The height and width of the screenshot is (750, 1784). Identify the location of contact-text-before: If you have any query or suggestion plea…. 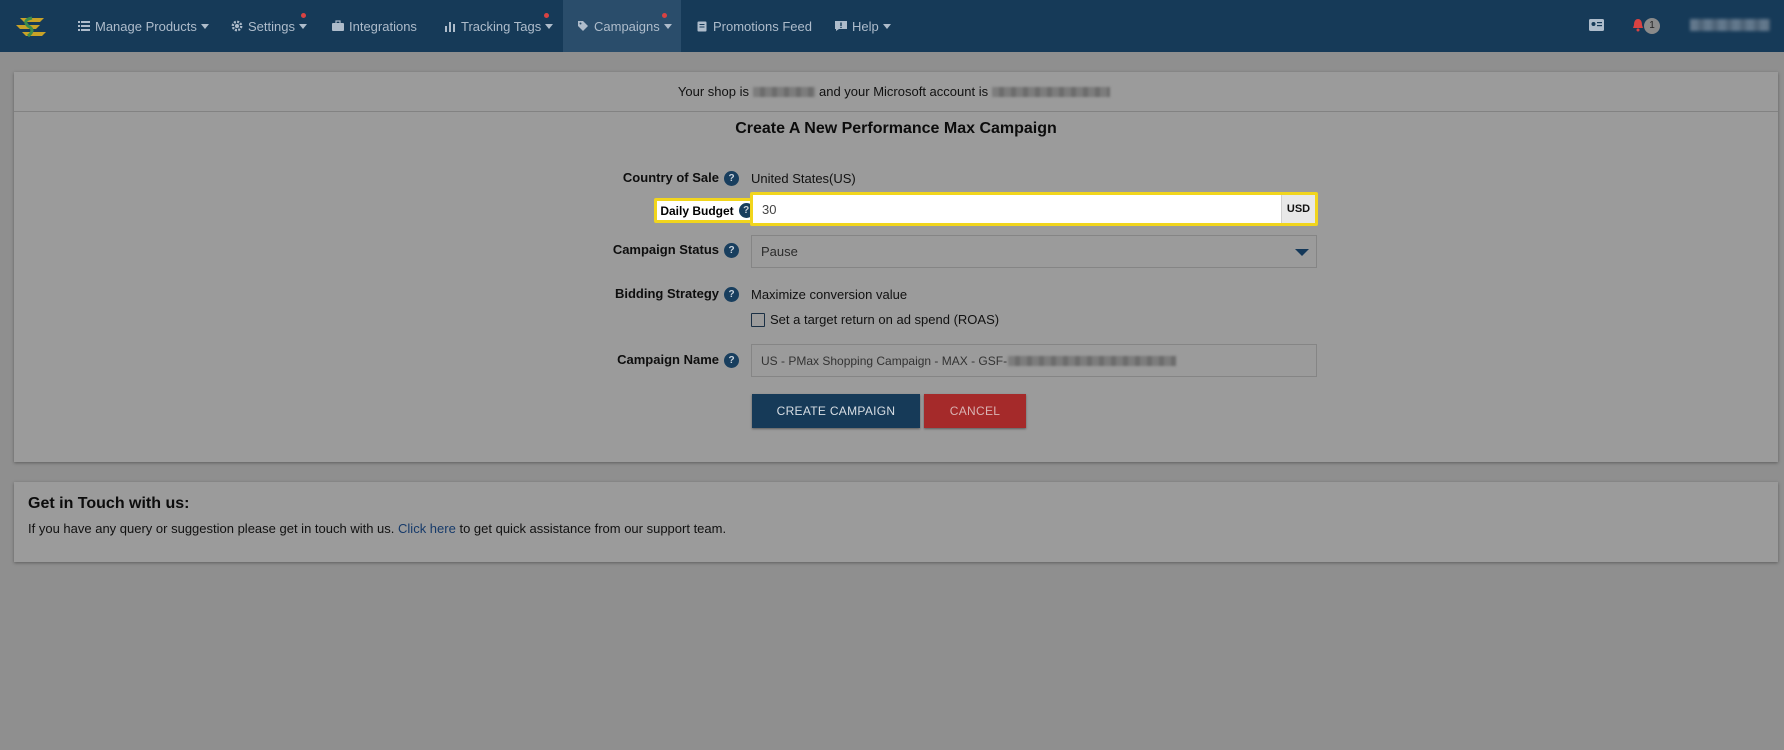
(211, 528).